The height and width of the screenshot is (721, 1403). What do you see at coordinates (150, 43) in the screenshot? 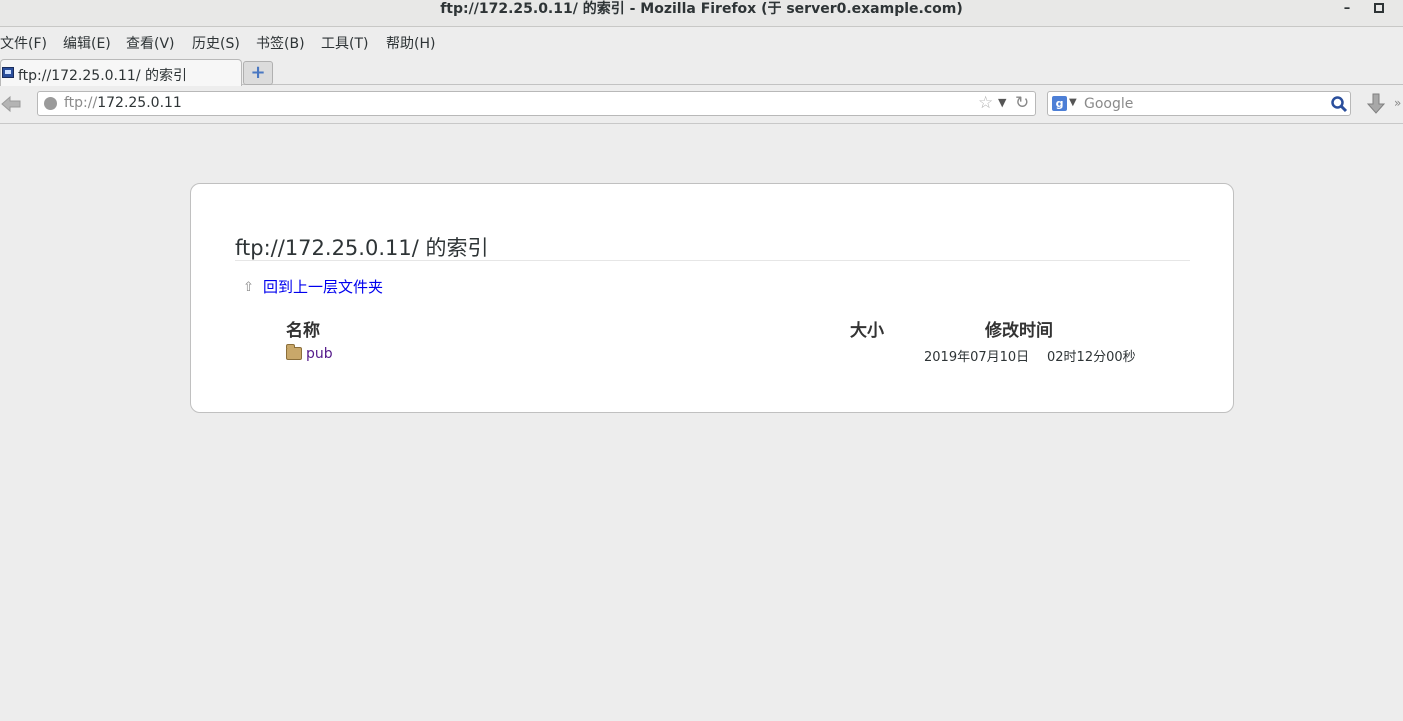
I see `menu-view: 查看(V)` at bounding box center [150, 43].